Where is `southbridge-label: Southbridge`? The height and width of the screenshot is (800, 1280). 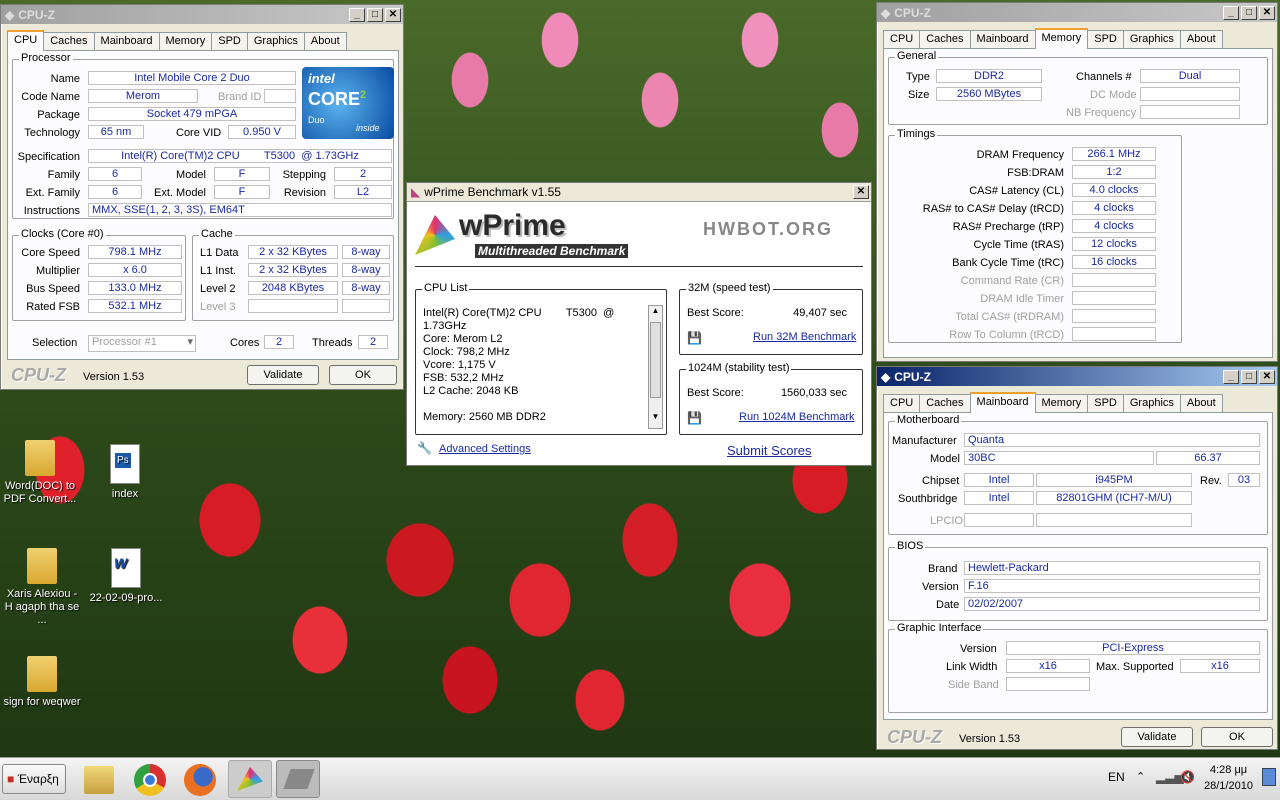
southbridge-label: Southbridge is located at coordinates (928, 499).